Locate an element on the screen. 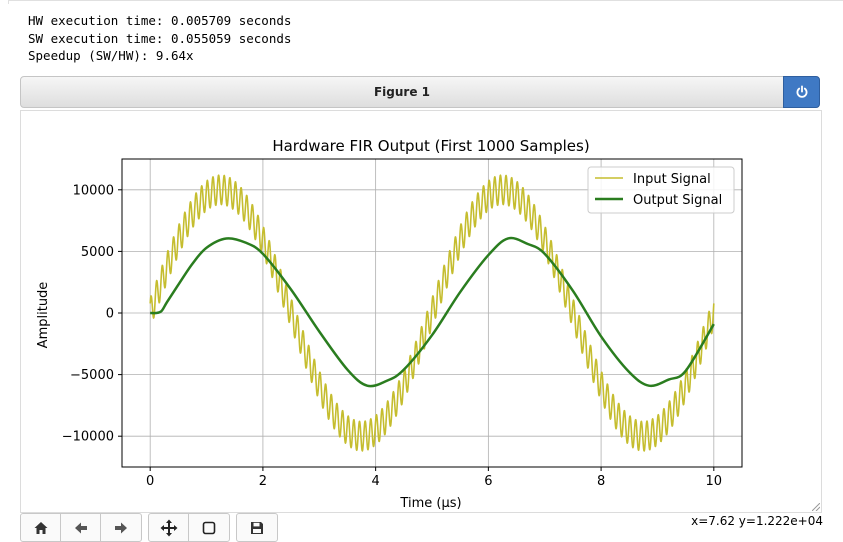  legend-label-input: Input Signal is located at coordinates (672, 179).